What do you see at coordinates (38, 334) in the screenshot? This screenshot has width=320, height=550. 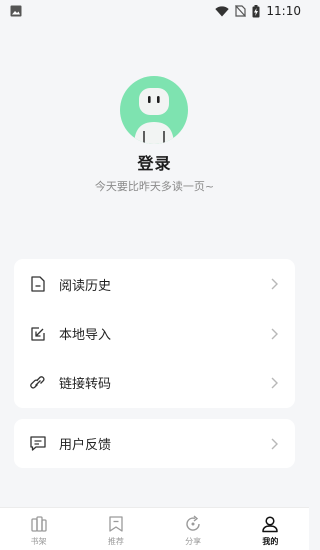 I see `import-icon` at bounding box center [38, 334].